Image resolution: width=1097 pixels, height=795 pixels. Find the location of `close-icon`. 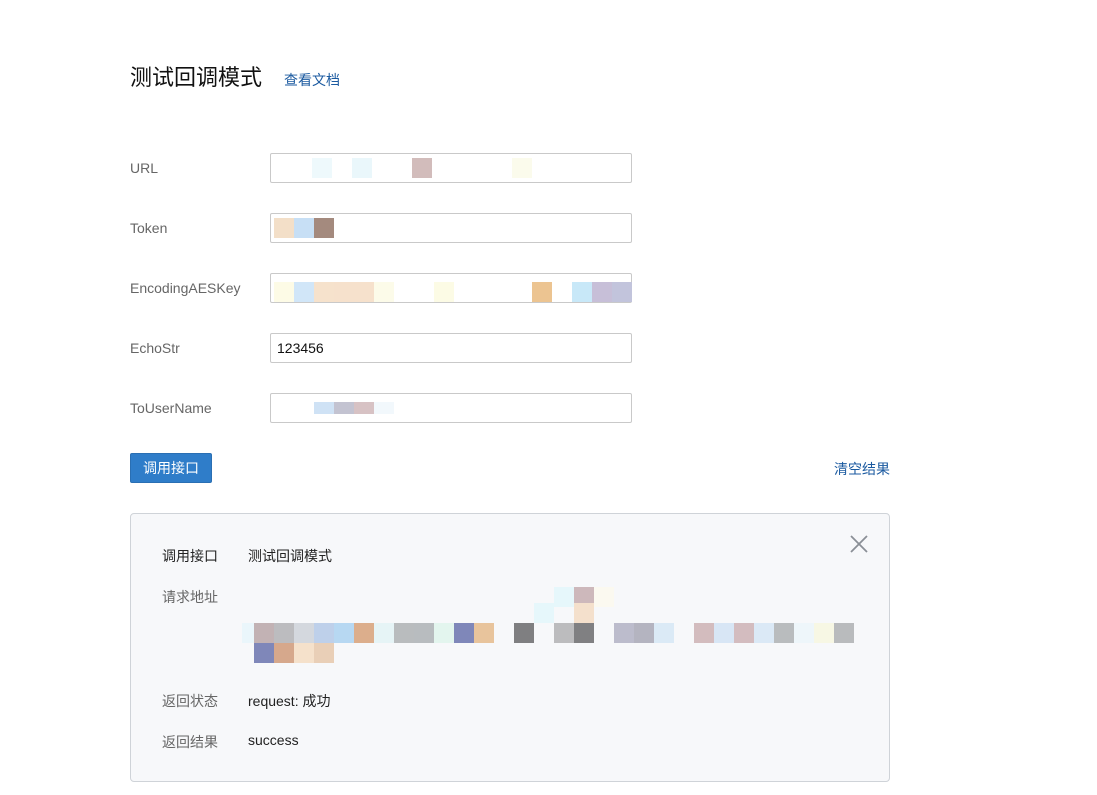

close-icon is located at coordinates (859, 544).